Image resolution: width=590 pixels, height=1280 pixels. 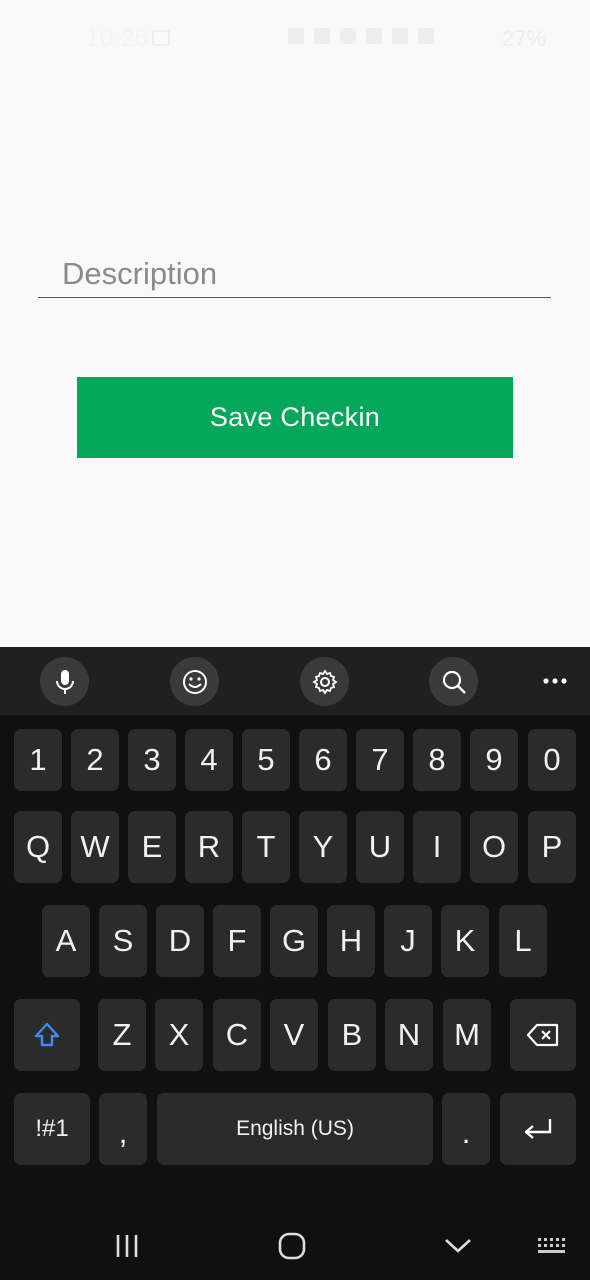 I want to click on key-m: M, so click(x=467, y=1035).